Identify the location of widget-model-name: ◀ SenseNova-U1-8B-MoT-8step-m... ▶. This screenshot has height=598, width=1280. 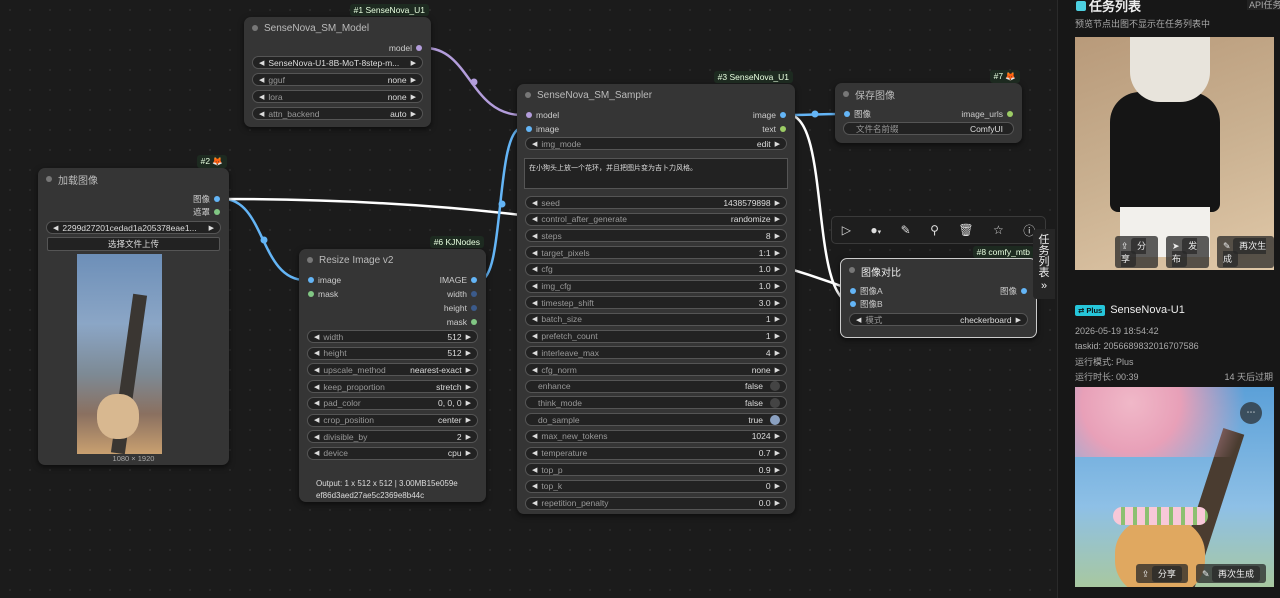
(337, 62).